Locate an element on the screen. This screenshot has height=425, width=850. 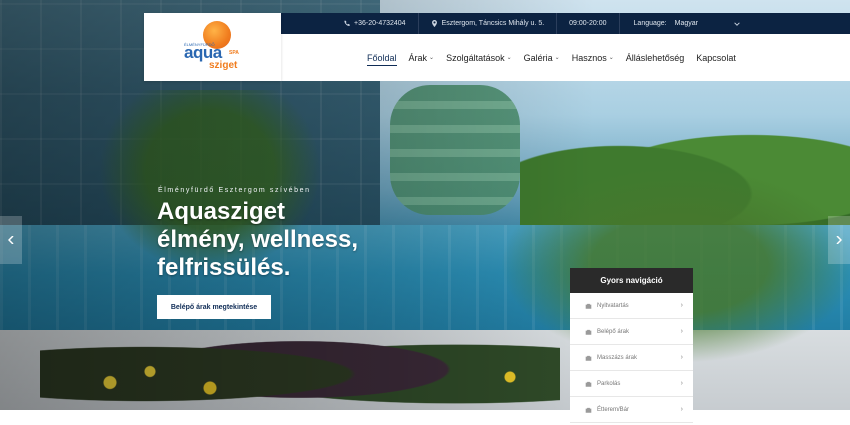
hero-eyebrow: Élményfürdő Esztergom szívében is located at coordinates (234, 190).